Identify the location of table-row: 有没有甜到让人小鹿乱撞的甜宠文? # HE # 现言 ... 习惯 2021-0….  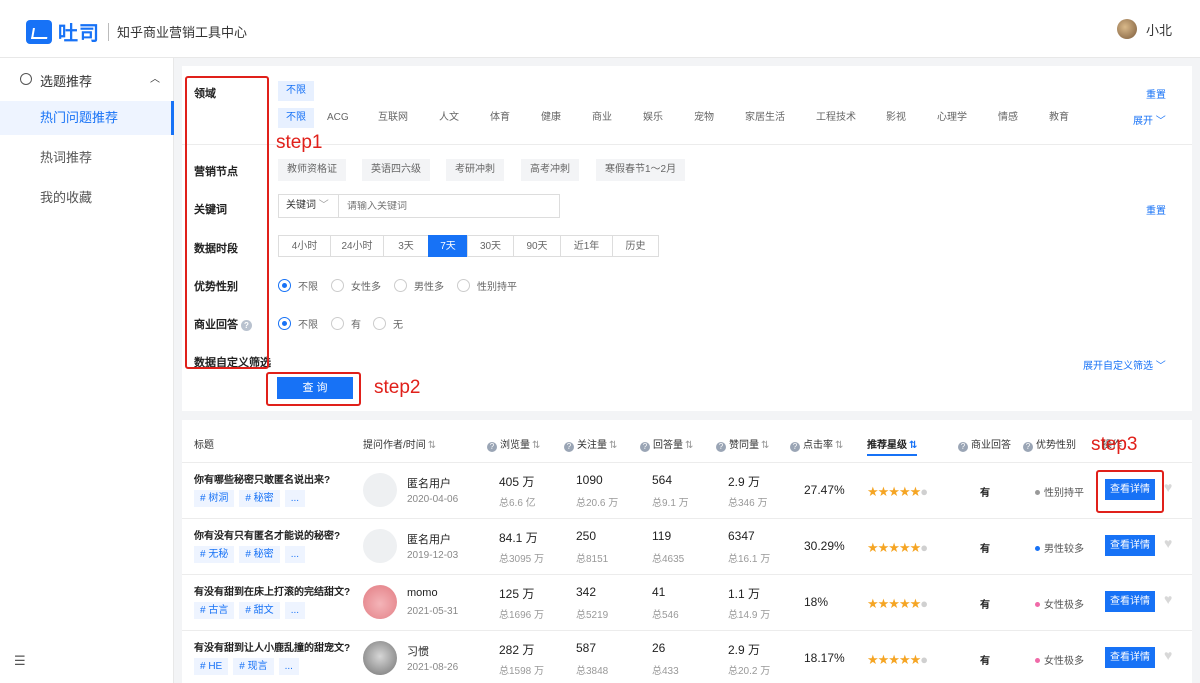
(687, 656).